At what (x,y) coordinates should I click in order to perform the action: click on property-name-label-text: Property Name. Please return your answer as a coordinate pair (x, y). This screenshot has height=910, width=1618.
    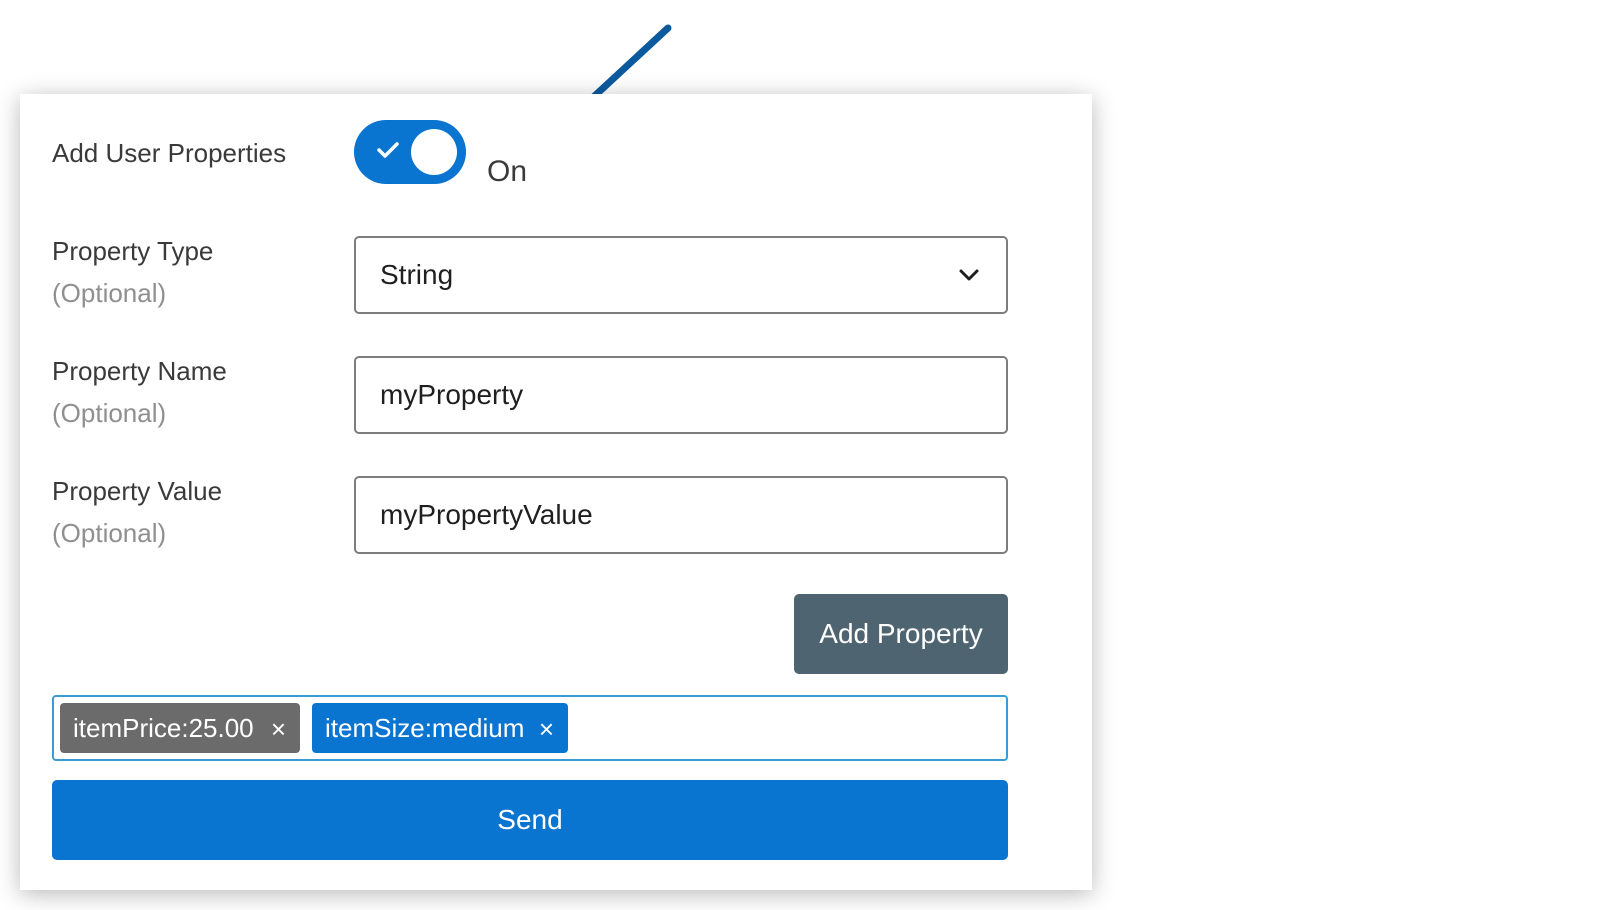
    Looking at the image, I should click on (139, 371).